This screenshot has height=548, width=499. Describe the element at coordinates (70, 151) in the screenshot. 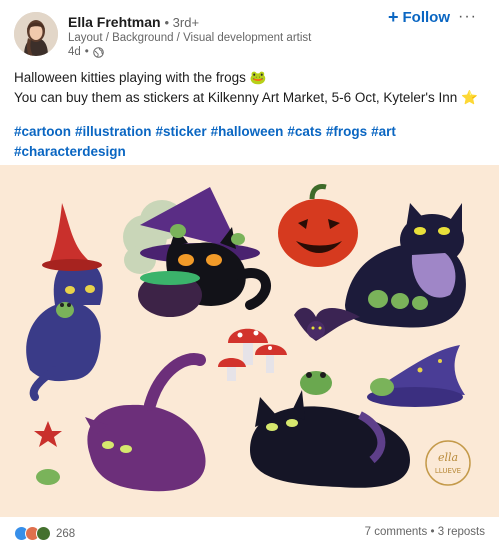

I see `hashtag-link: #characterdesign` at that location.